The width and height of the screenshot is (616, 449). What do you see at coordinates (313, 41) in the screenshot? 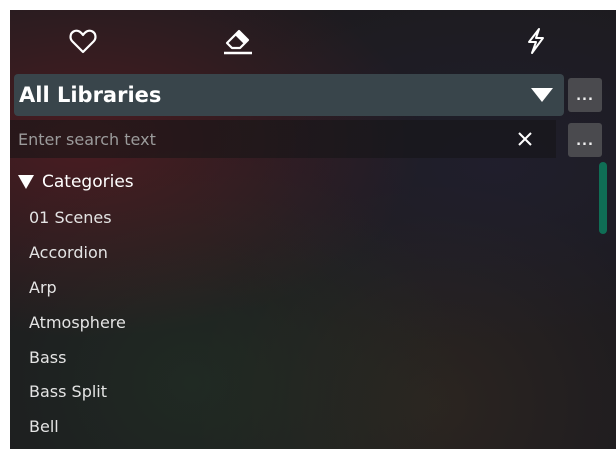
I see `toolbar` at bounding box center [313, 41].